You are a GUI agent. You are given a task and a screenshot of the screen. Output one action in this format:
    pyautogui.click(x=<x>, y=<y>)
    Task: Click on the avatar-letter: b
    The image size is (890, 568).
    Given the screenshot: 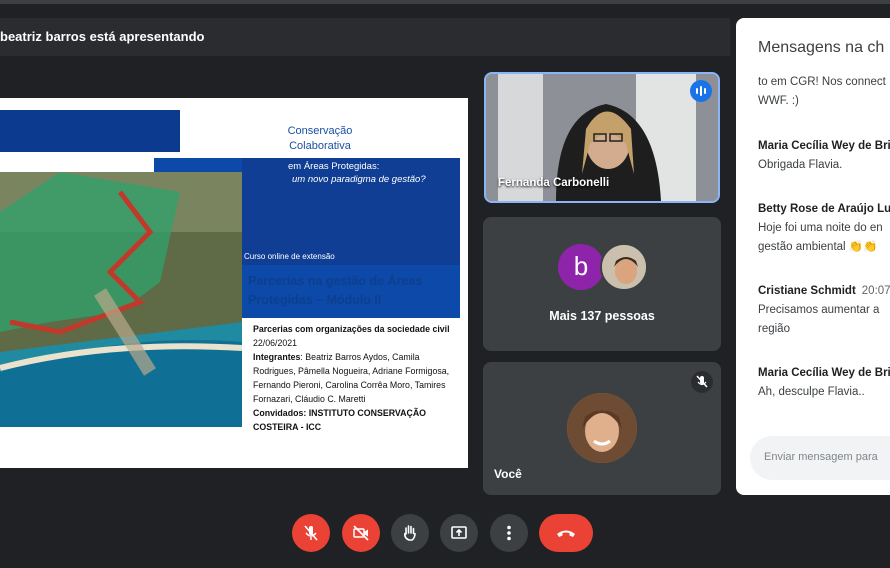 What is the action you would take?
    pyautogui.click(x=581, y=267)
    